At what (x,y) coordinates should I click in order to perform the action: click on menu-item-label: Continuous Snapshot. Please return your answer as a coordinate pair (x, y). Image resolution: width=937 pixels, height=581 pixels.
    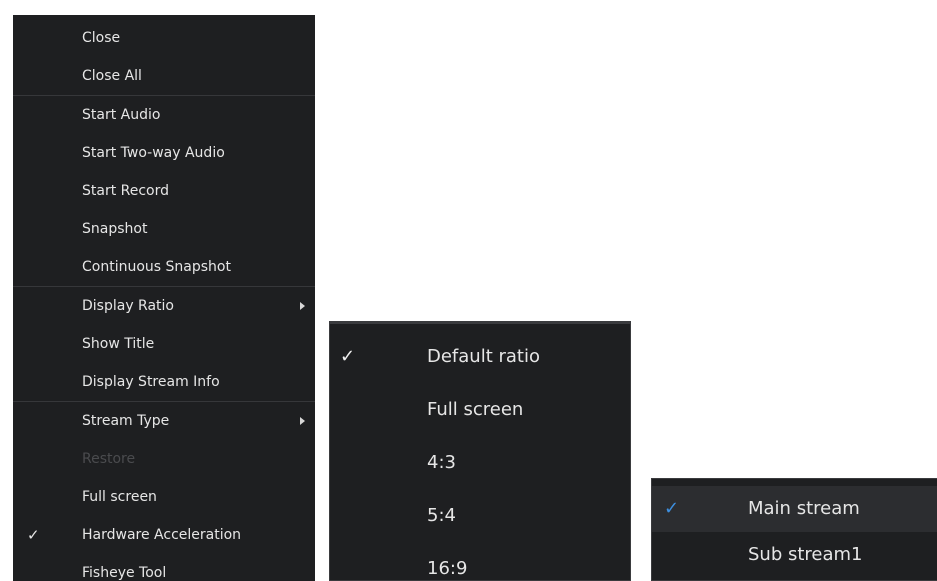
    Looking at the image, I should click on (156, 267).